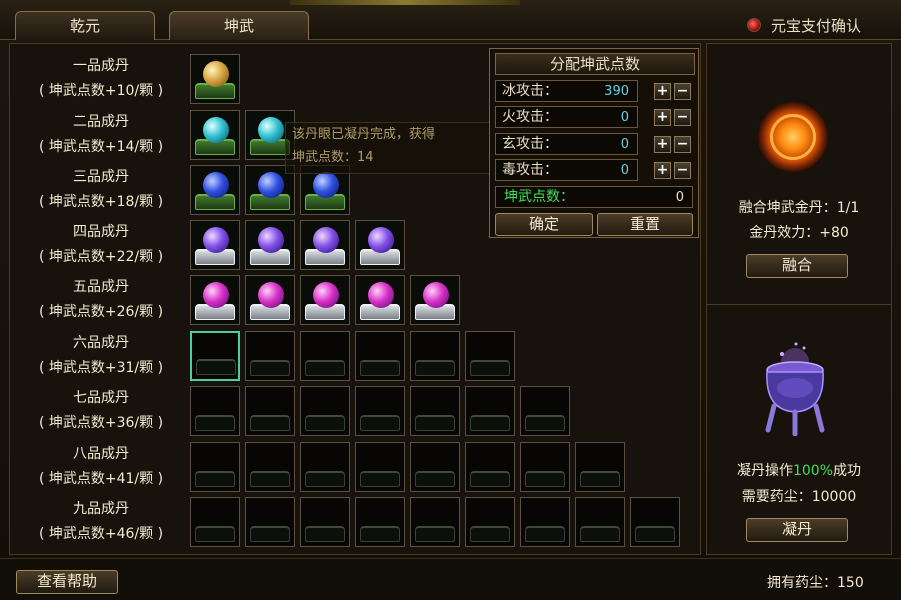 The width and height of the screenshot is (901, 600). What do you see at coordinates (662, 170) in the screenshot?
I see `poison-plus-button: +` at bounding box center [662, 170].